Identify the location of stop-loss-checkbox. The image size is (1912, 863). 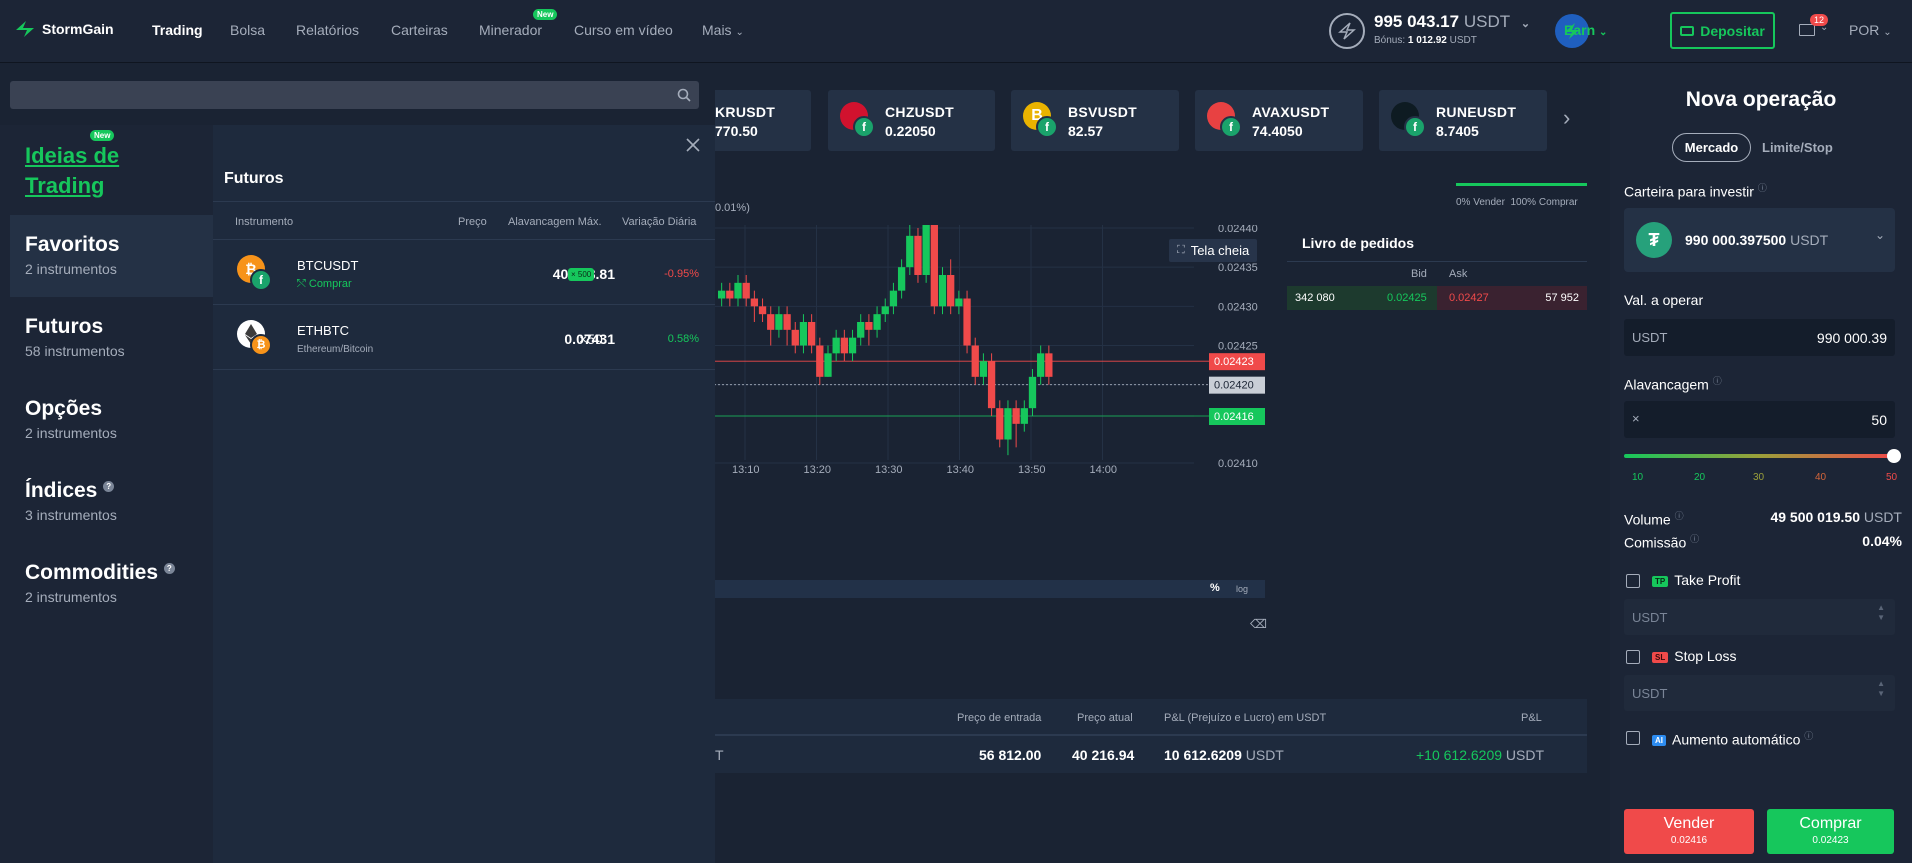
(1633, 657).